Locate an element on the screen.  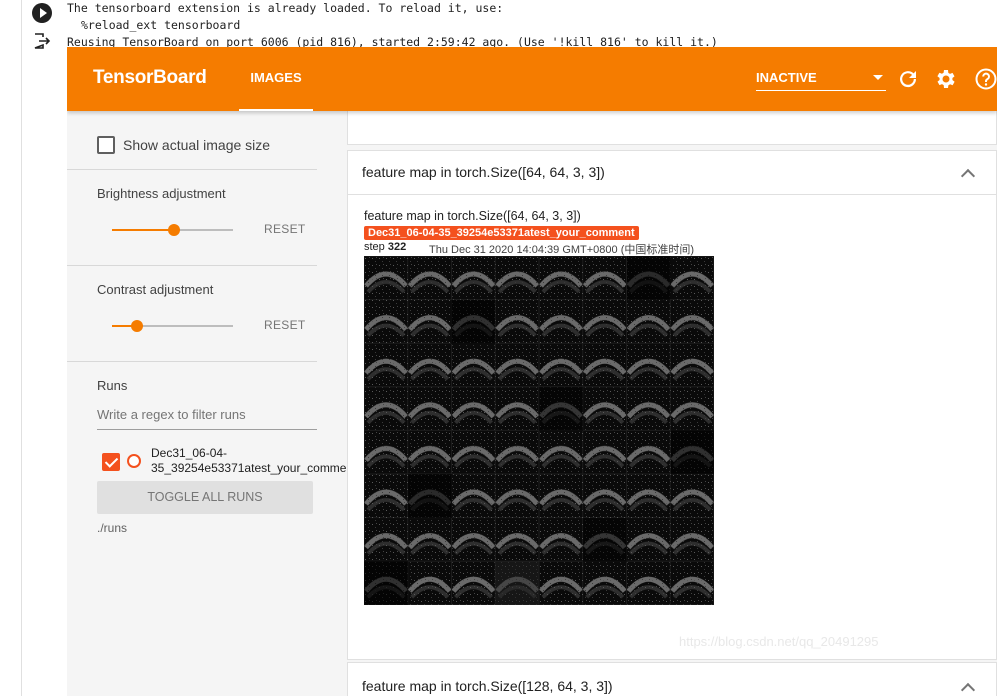
step-value: 322 is located at coordinates (397, 247).